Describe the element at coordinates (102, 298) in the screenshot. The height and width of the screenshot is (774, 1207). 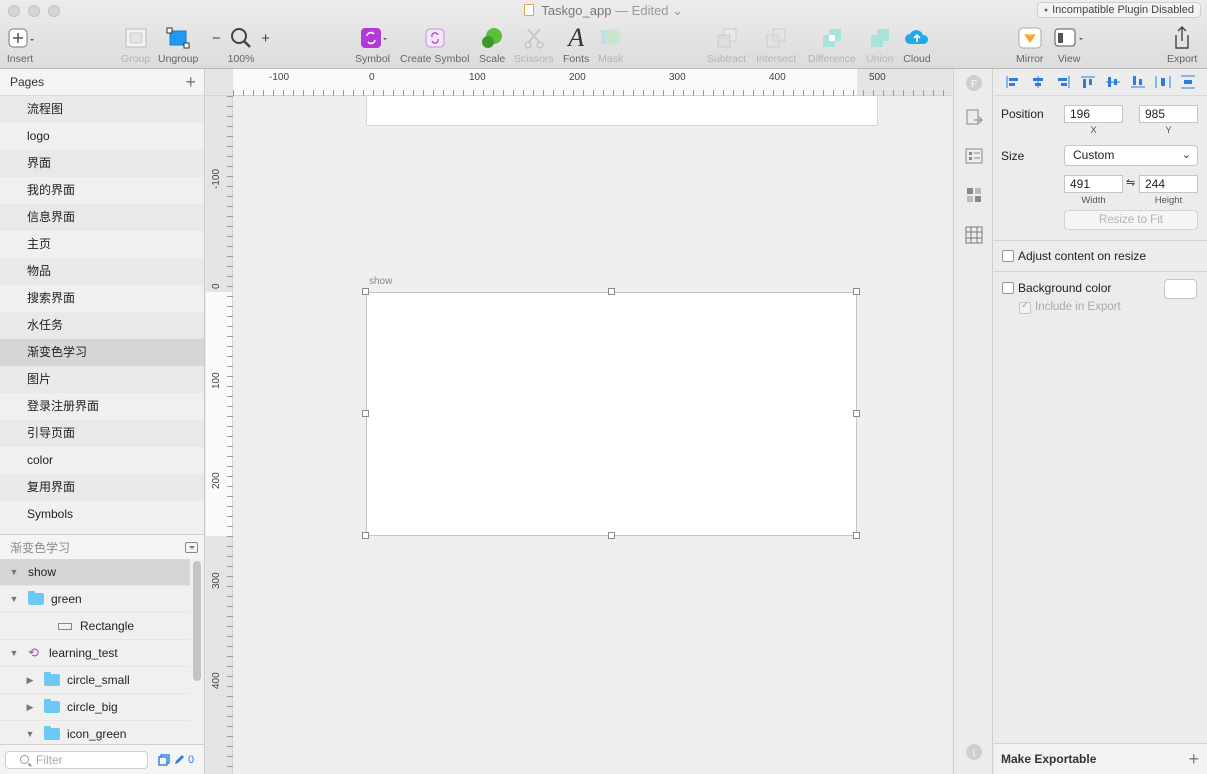
I see `page-item: 搜索界面` at that location.